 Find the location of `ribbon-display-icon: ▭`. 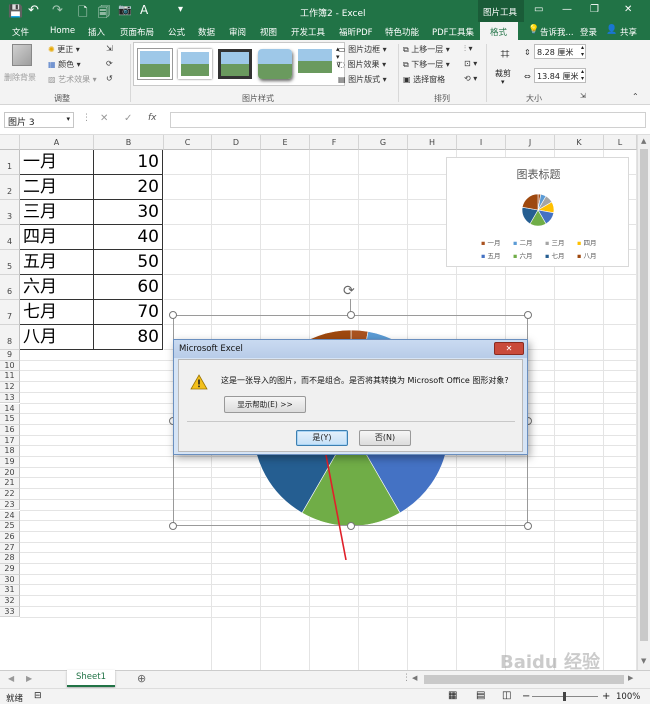

ribbon-display-icon: ▭ is located at coordinates (538, 9).